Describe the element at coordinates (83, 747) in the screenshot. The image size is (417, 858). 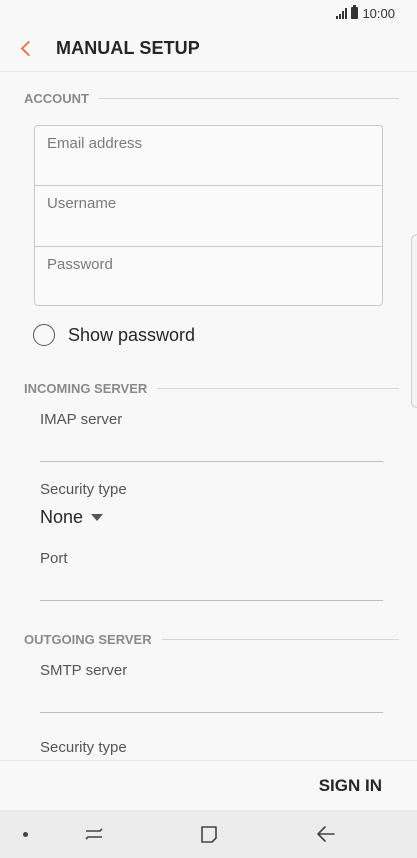
I see `outgoing-security-type-label: Security type` at that location.